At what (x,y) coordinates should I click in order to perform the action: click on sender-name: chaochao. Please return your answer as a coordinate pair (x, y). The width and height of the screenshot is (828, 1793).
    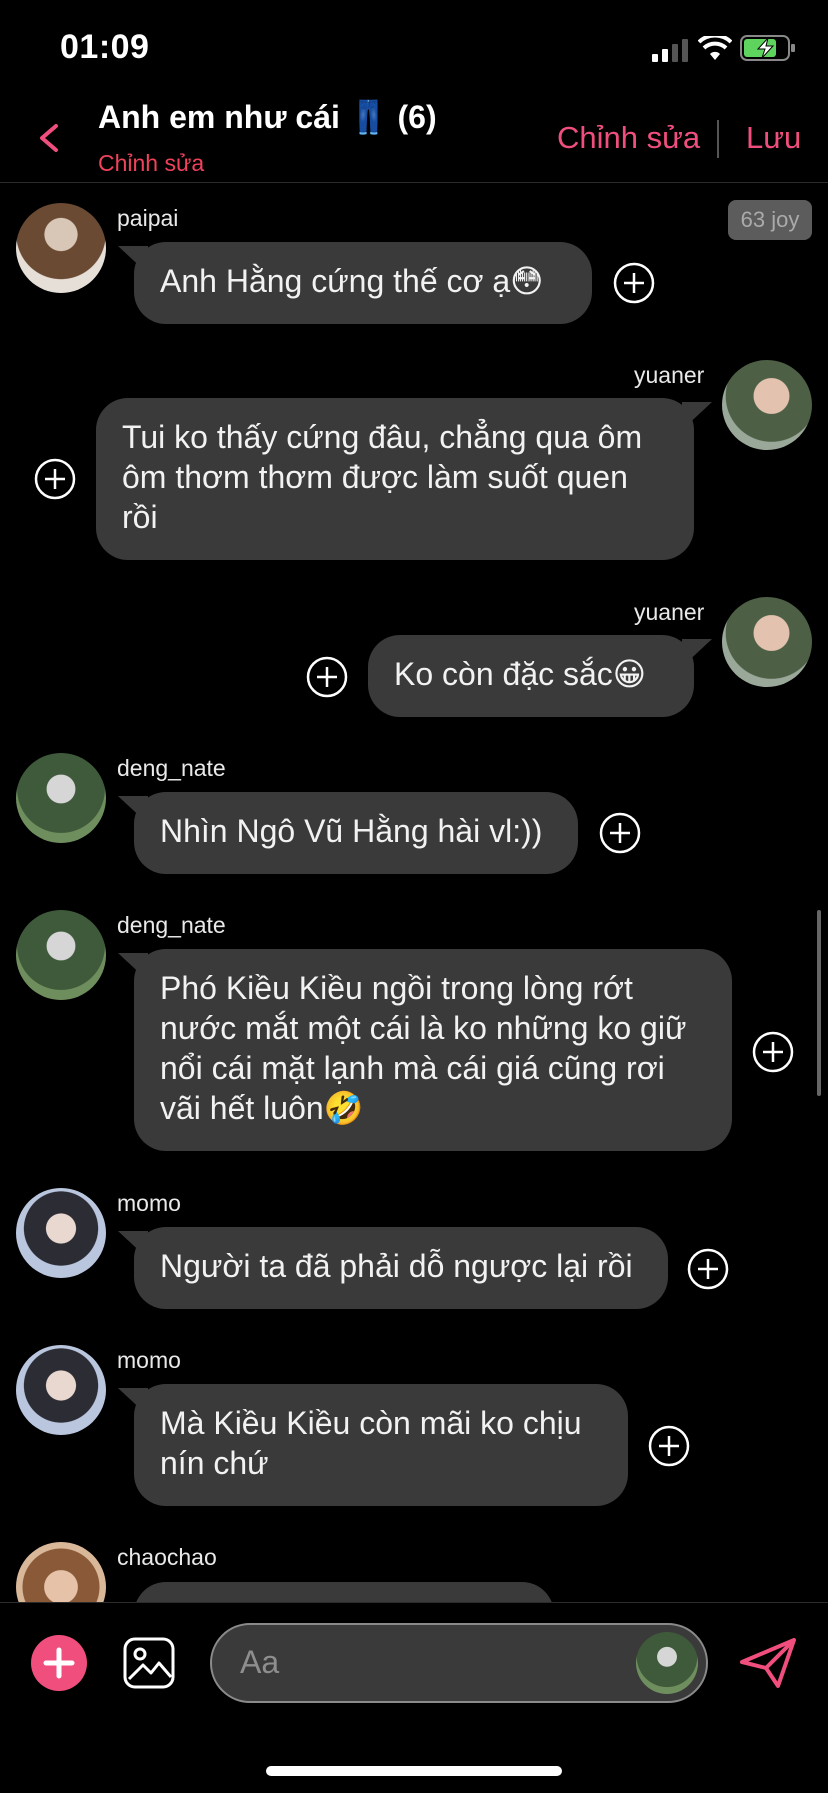
    Looking at the image, I should click on (167, 1557).